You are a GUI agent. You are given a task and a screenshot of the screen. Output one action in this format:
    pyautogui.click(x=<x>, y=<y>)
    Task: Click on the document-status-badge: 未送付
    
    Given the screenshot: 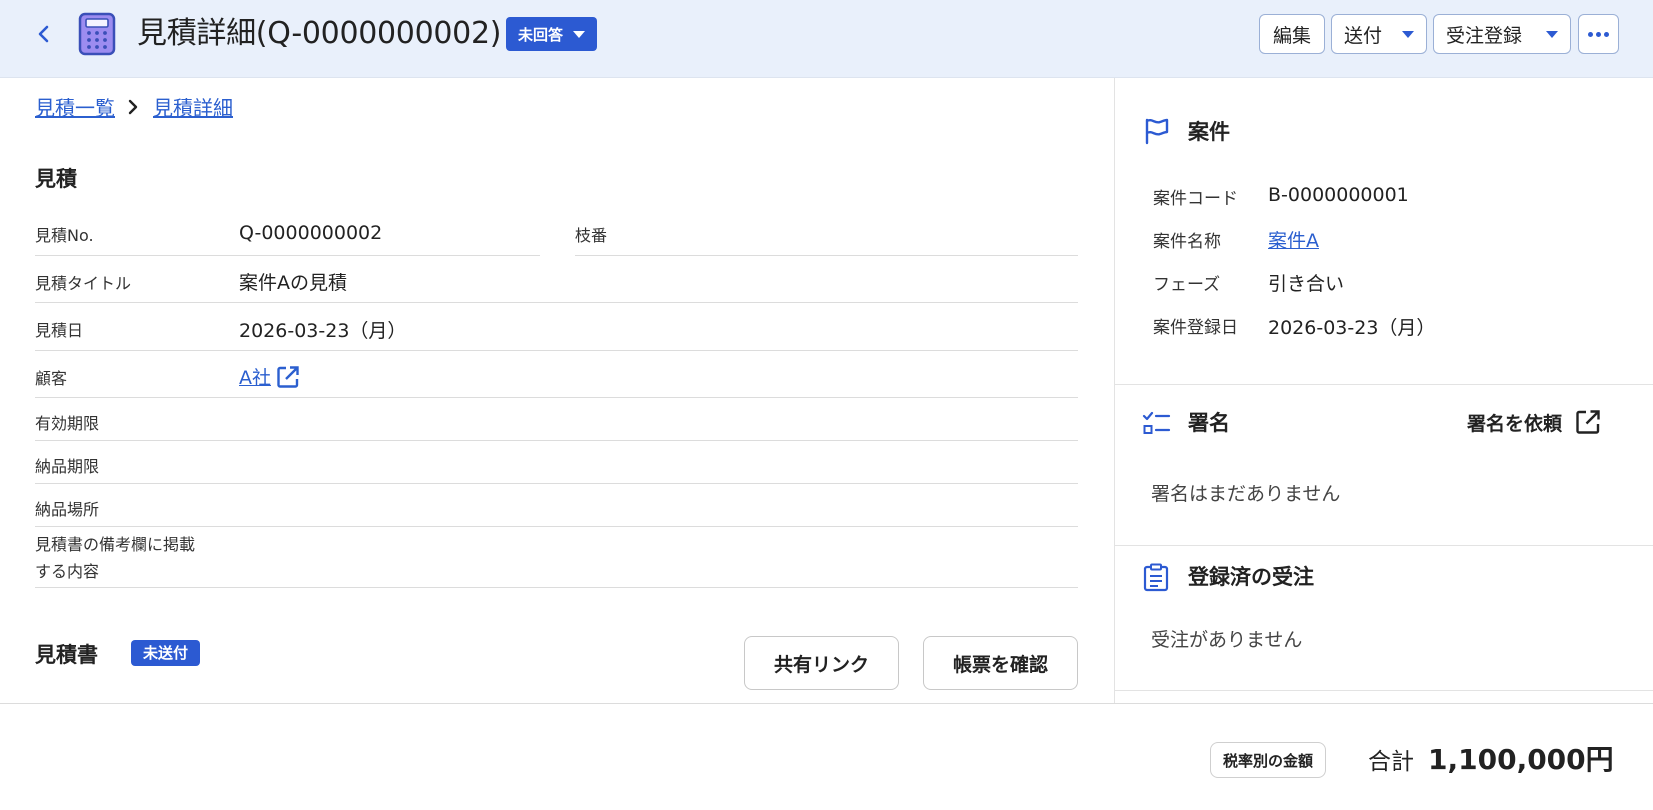 What is the action you would take?
    pyautogui.click(x=166, y=653)
    